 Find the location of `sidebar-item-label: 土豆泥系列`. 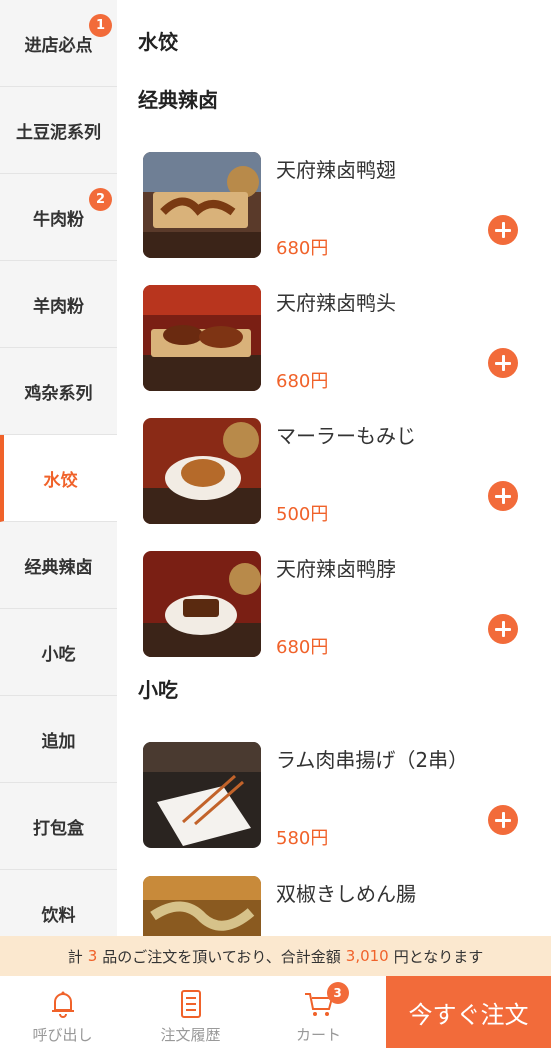

sidebar-item-label: 土豆泥系列 is located at coordinates (58, 132).